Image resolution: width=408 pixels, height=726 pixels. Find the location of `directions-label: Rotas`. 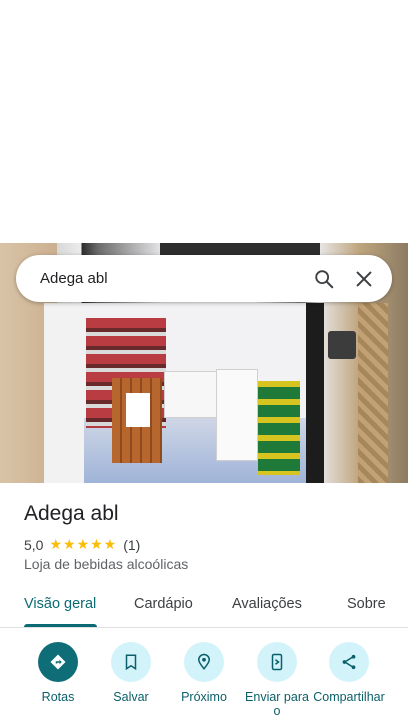

directions-label: Rotas is located at coordinates (58, 697).